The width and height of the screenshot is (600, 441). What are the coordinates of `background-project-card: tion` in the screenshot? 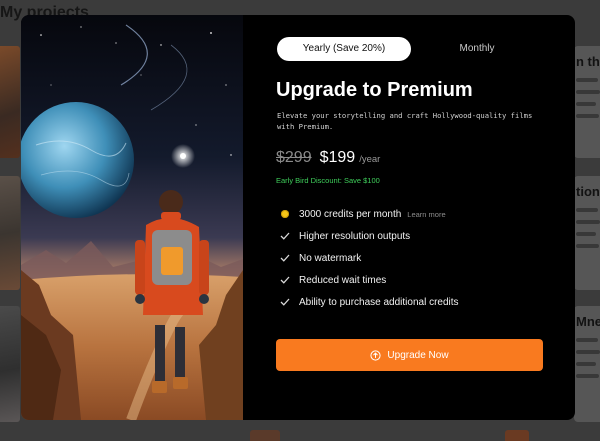 It's located at (587, 233).